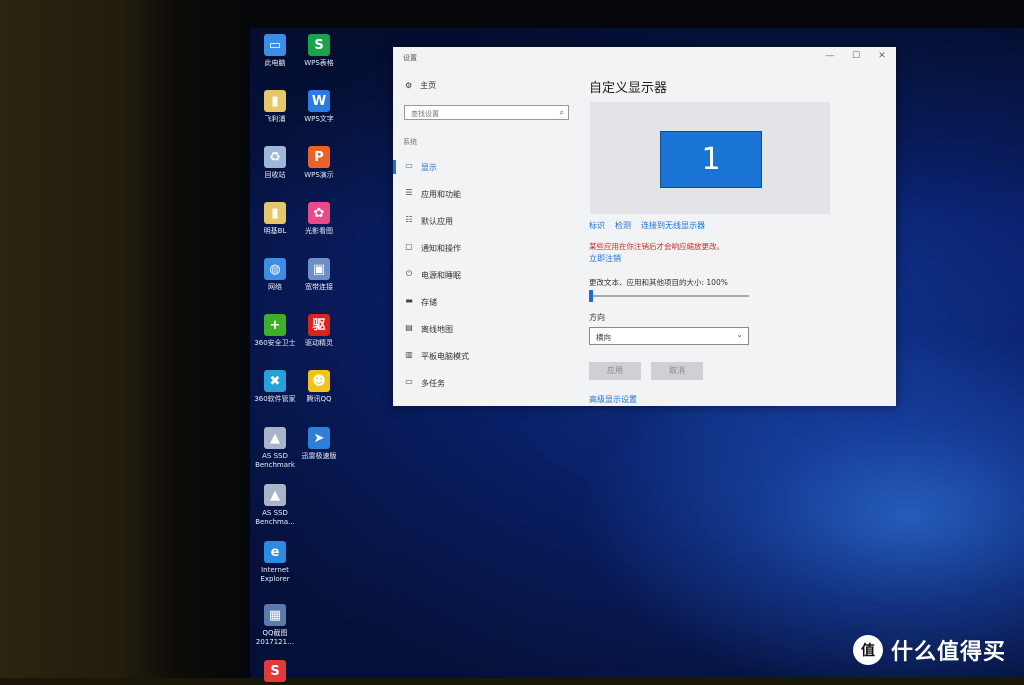  What do you see at coordinates (437, 221) in the screenshot?
I see `sidebar-item-label: 默认应用` at bounding box center [437, 221].